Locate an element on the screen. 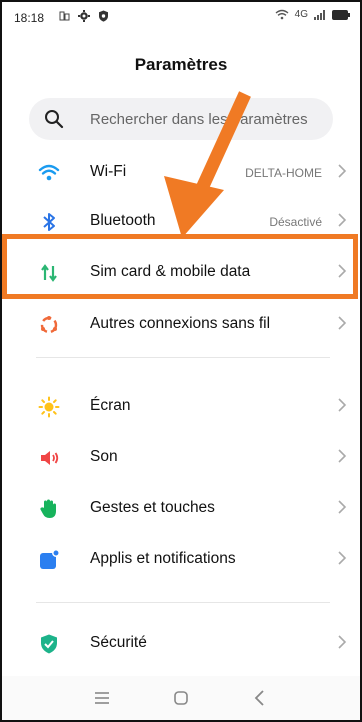  back-icon is located at coordinates (260, 698).